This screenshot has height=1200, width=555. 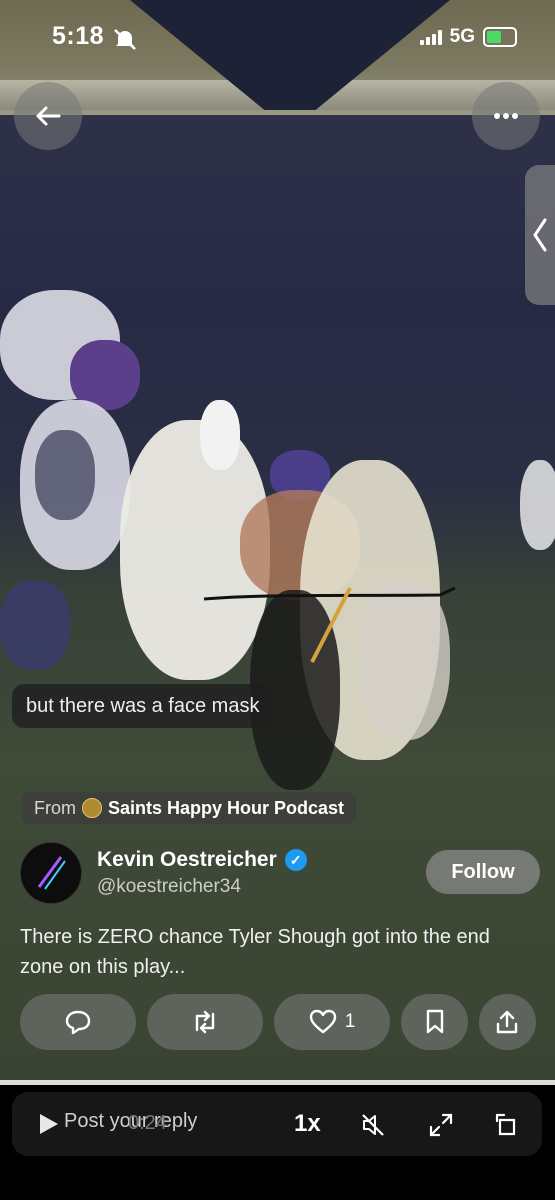 I want to click on author-handle: @koestreicher34, so click(x=169, y=886).